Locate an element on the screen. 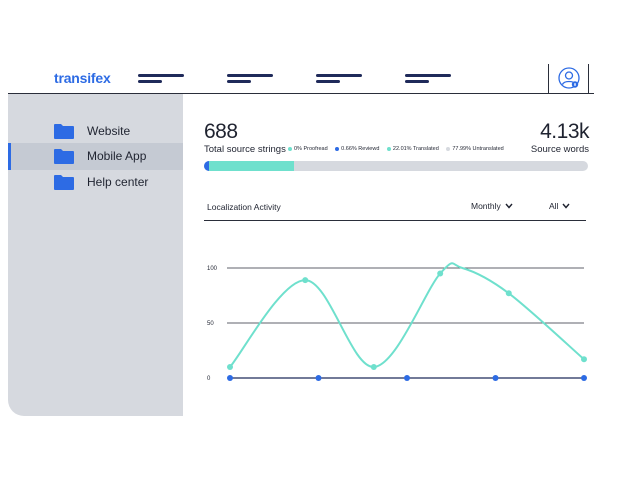  activity-series-line is located at coordinates (407, 315).